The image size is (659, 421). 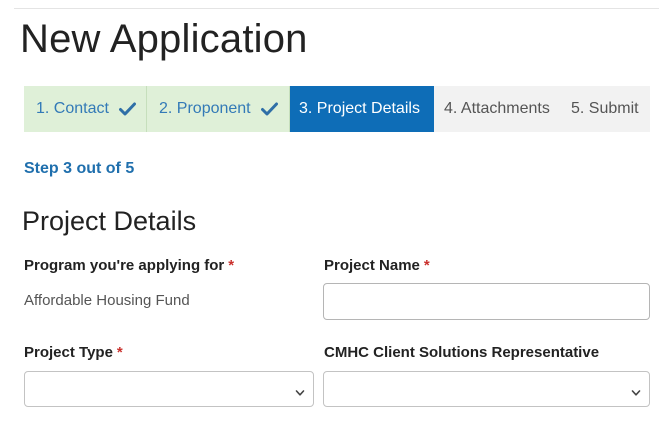 What do you see at coordinates (486, 301) in the screenshot?
I see `project-name-input` at bounding box center [486, 301].